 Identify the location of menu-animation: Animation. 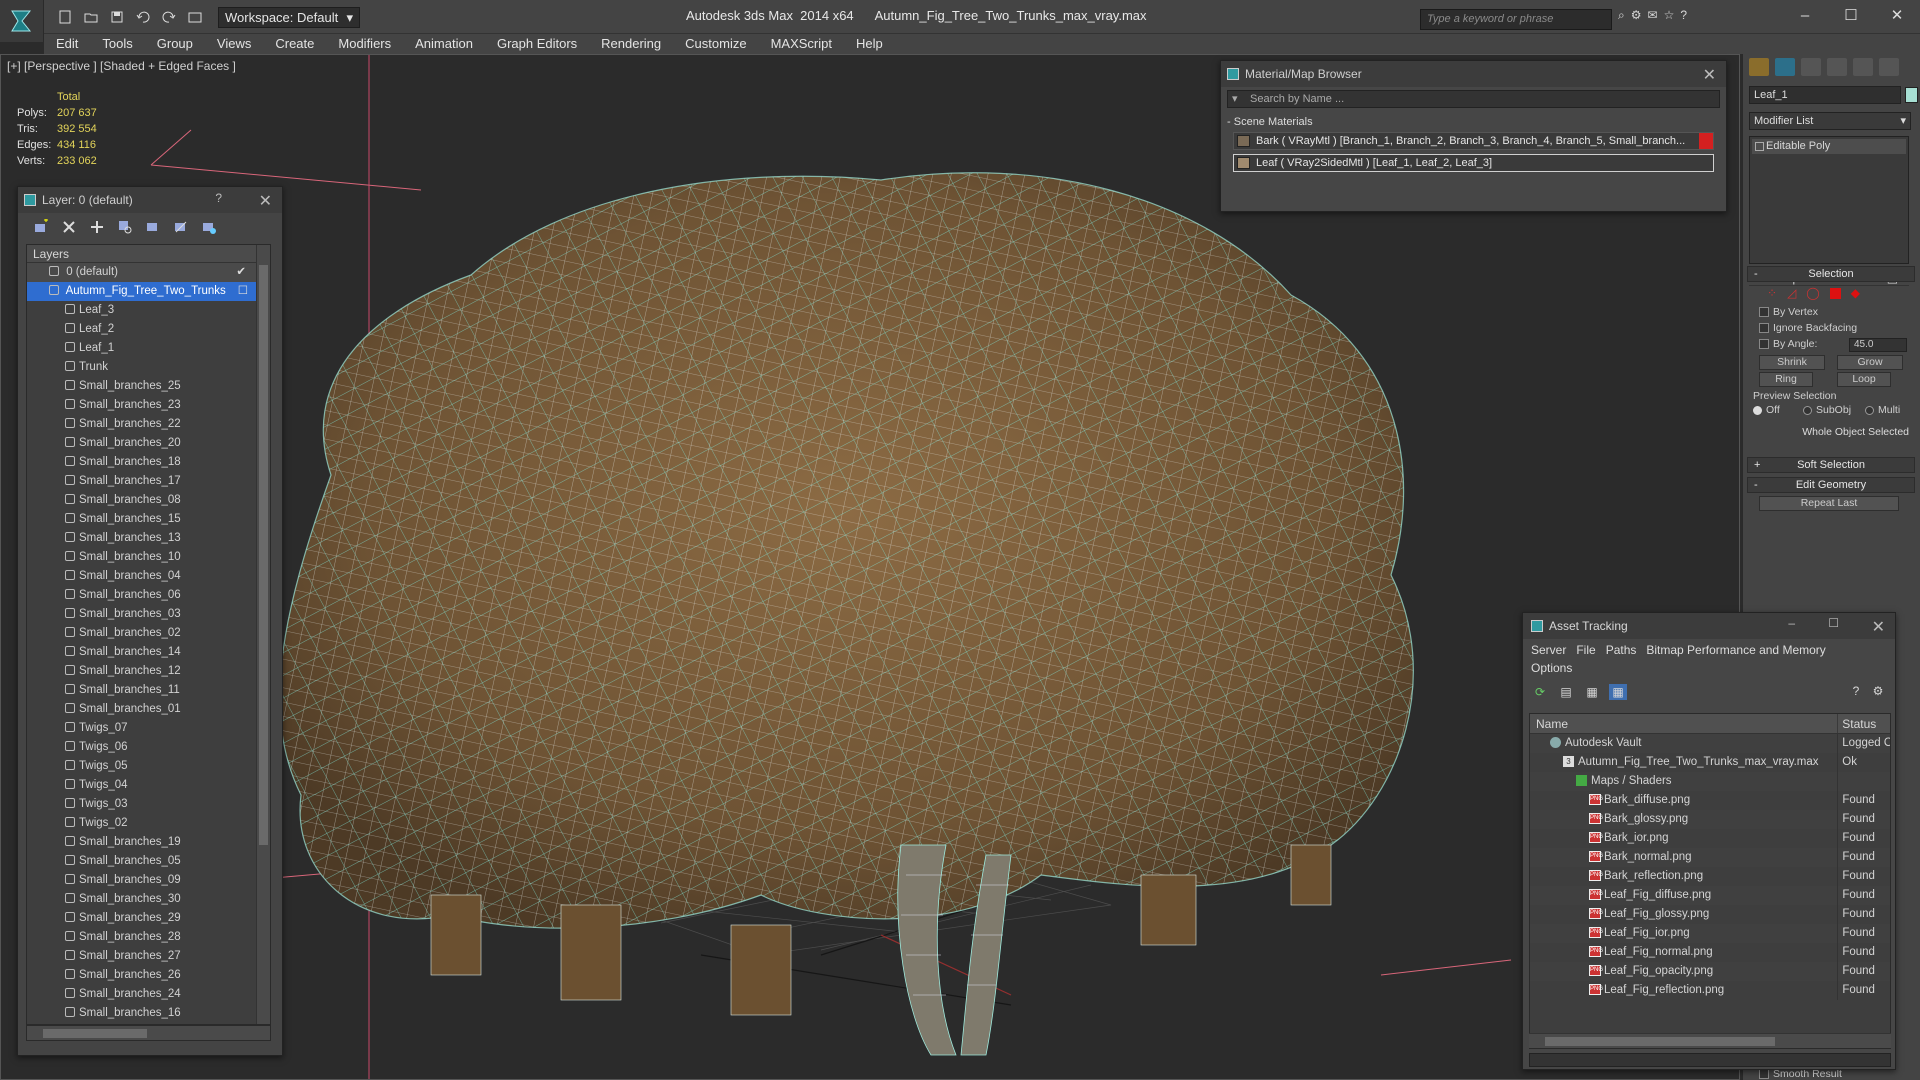
(444, 44).